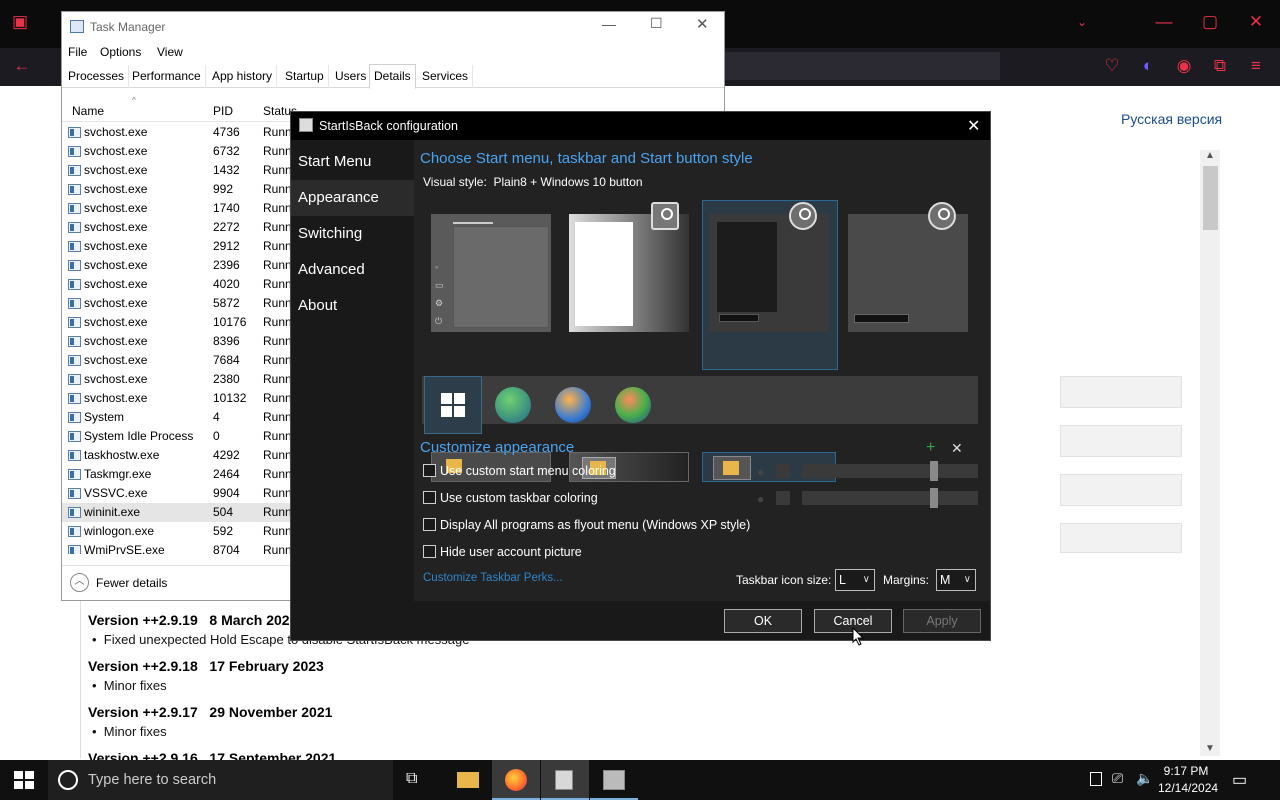 The image size is (1280, 800). Describe the element at coordinates (97, 76) in the screenshot. I see `tab-processes: Processes` at that location.